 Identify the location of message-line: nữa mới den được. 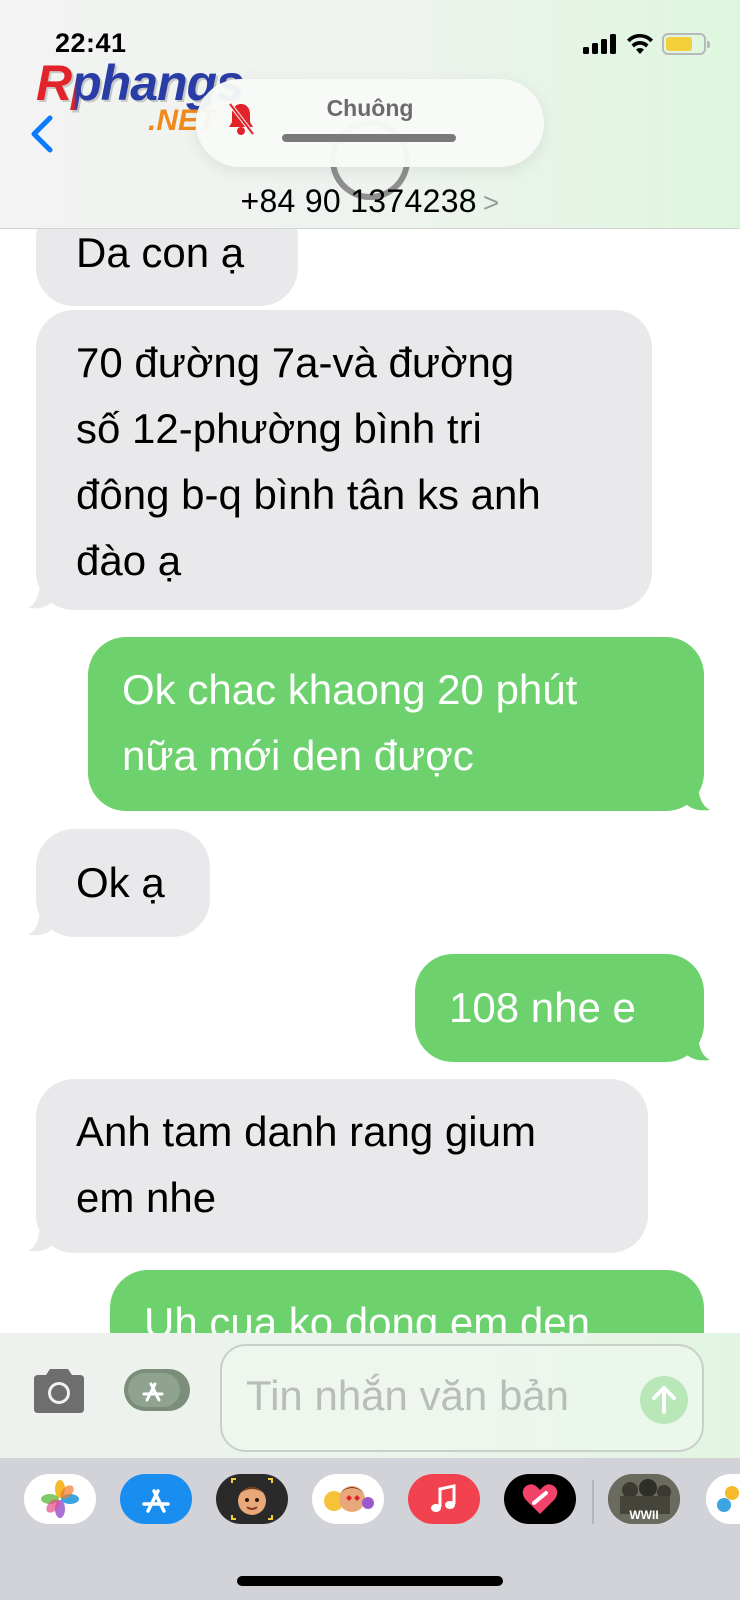
(298, 755).